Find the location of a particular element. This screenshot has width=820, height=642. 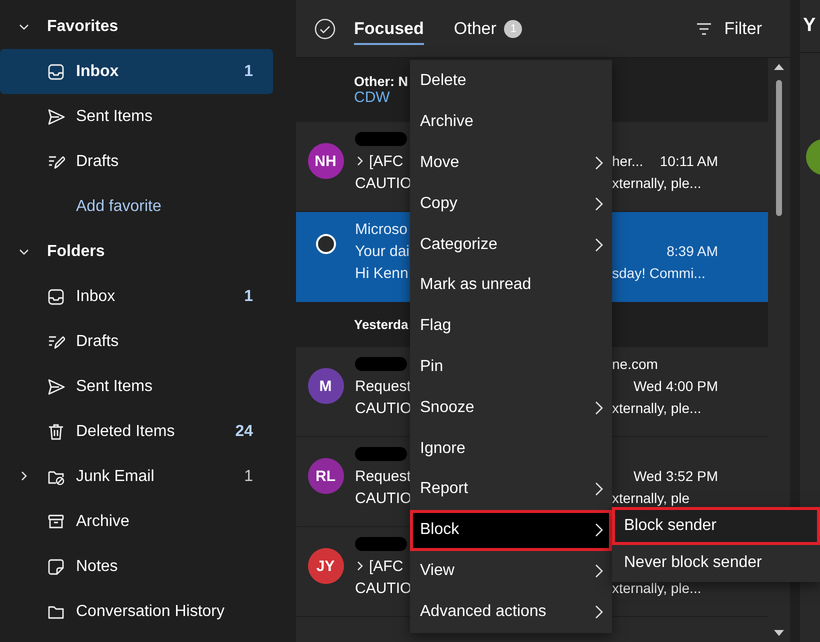

message-text: xternally, ple is located at coordinates (651, 498).